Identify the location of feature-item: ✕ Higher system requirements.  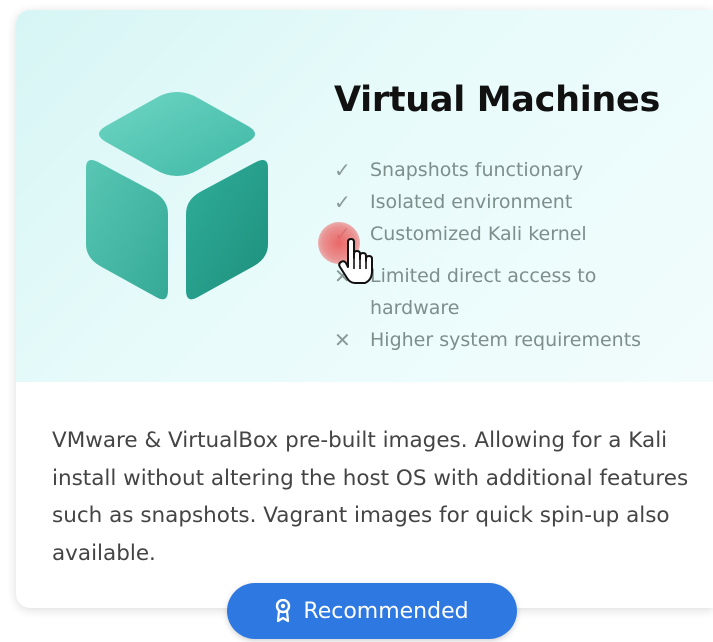
(514, 340).